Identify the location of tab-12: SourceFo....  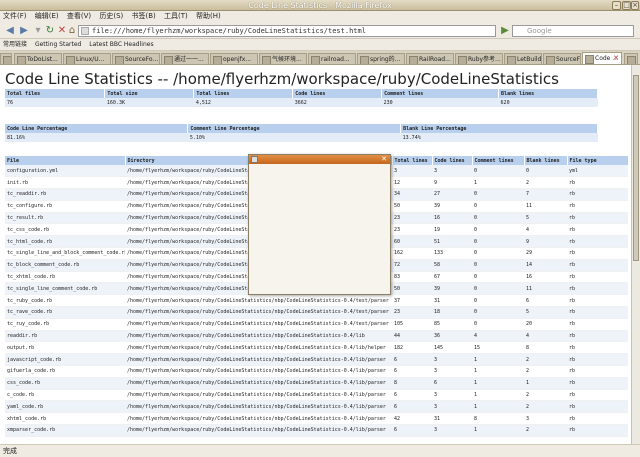
(562, 58).